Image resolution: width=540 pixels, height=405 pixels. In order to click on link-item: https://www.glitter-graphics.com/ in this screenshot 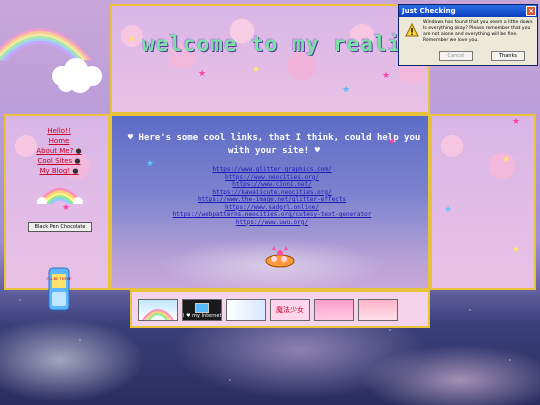, I will do `click(272, 170)`.